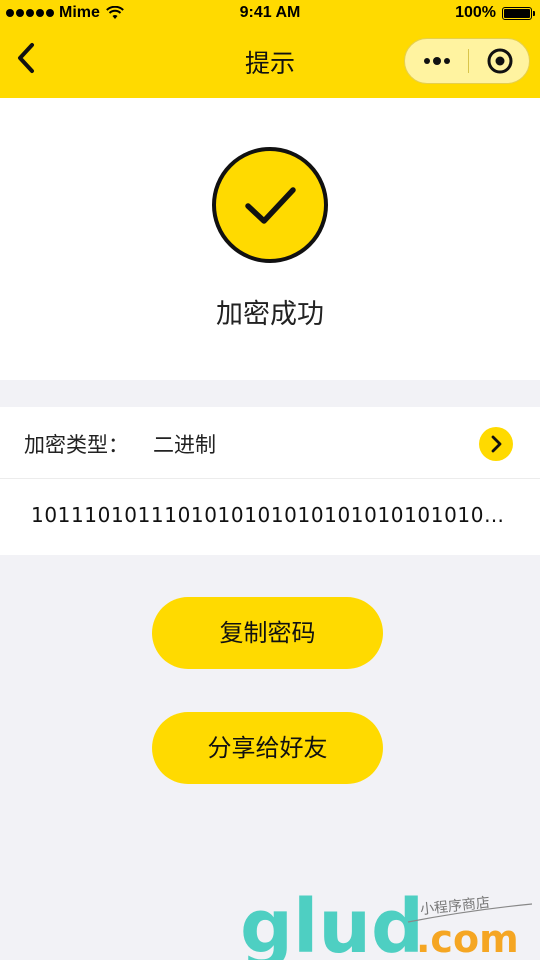 This screenshot has height=960, width=540. Describe the element at coordinates (467, 938) in the screenshot. I see `watermark-suffix: .com` at that location.